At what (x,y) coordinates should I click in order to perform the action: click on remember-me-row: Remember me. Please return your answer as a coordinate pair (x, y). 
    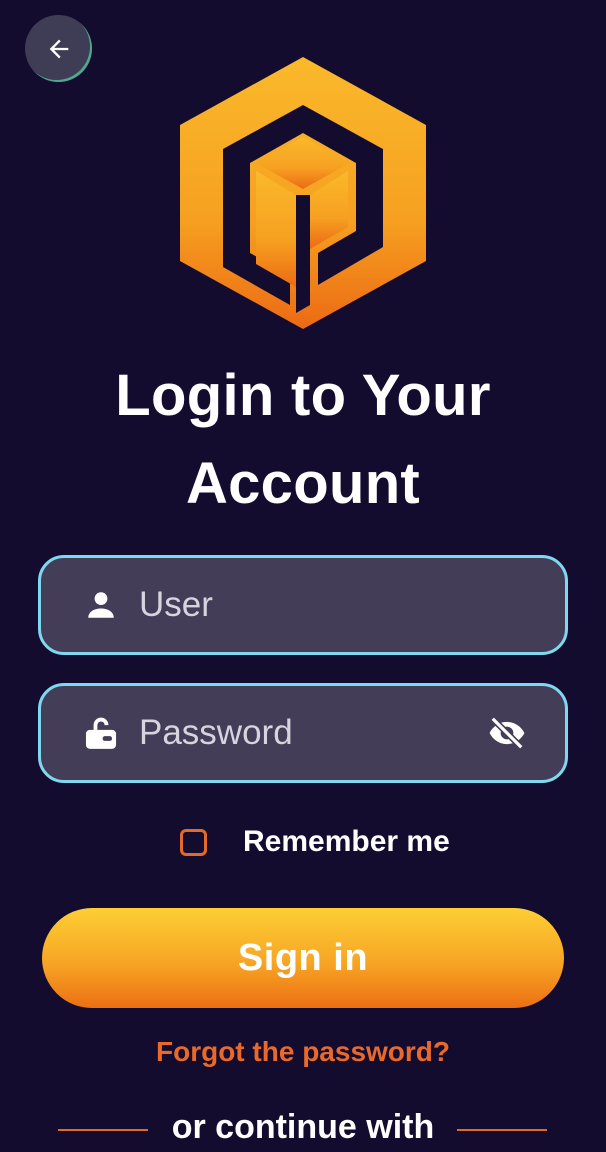
    Looking at the image, I should click on (315, 842).